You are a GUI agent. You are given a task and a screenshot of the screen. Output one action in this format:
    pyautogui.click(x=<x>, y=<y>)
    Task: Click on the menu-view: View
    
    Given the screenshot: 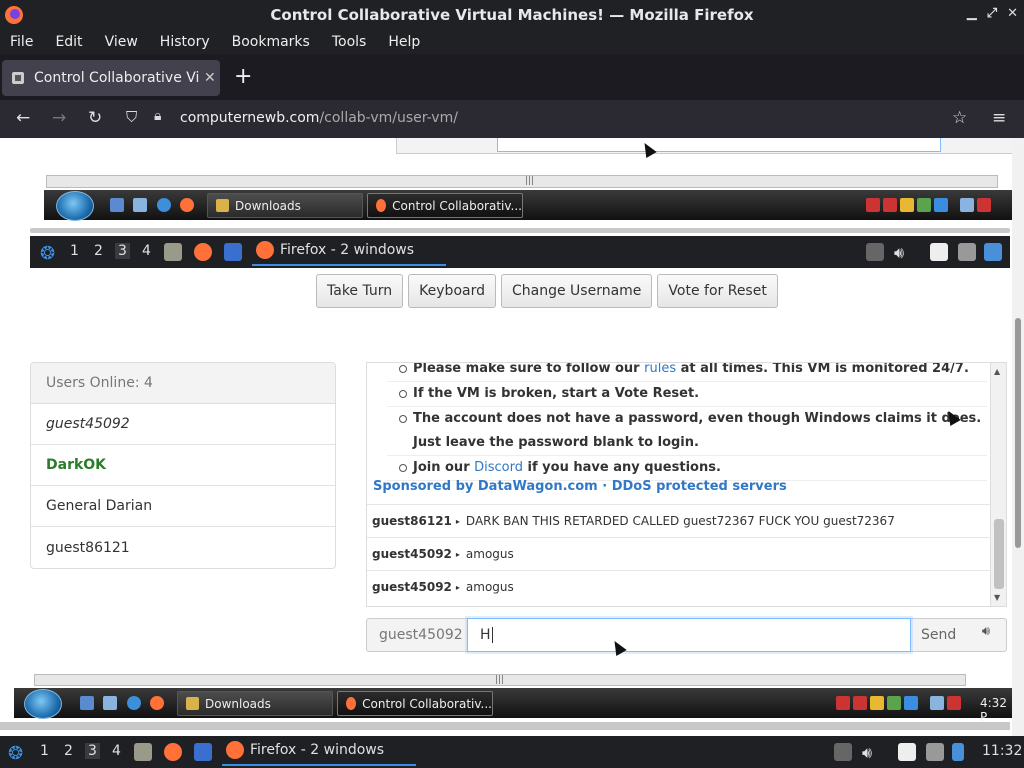 What is the action you would take?
    pyautogui.click(x=121, y=42)
    